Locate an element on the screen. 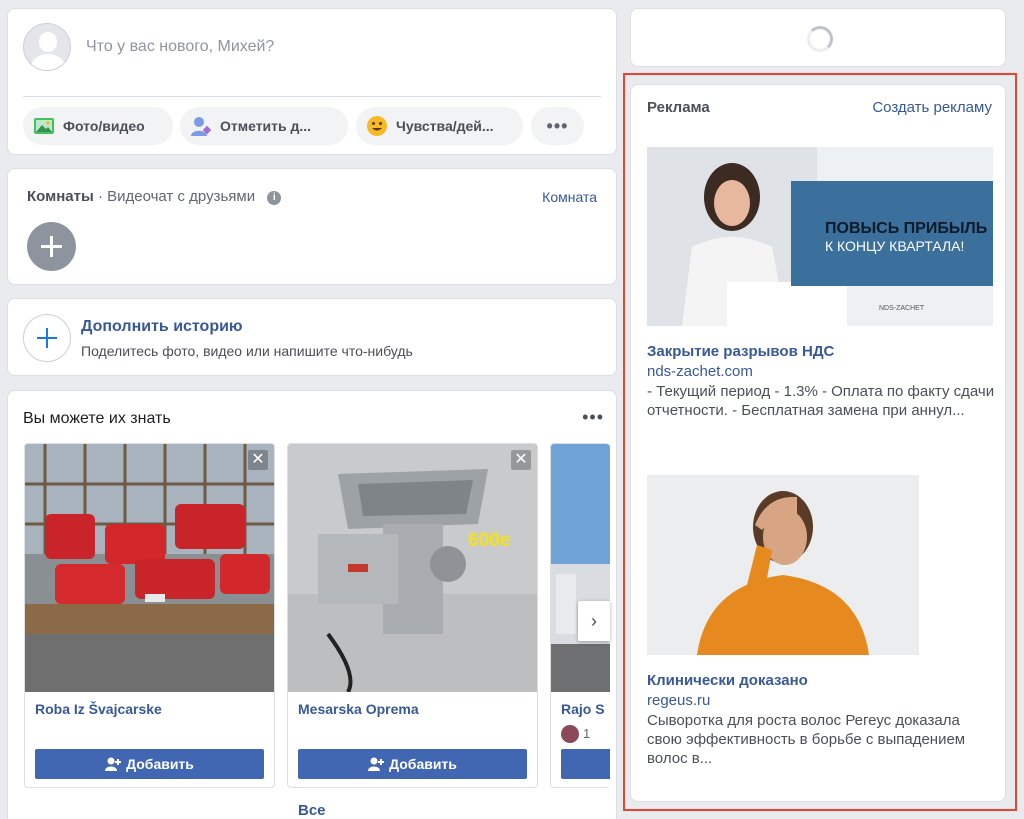 The height and width of the screenshot is (819, 1024). more-options-button: ••• is located at coordinates (557, 126).